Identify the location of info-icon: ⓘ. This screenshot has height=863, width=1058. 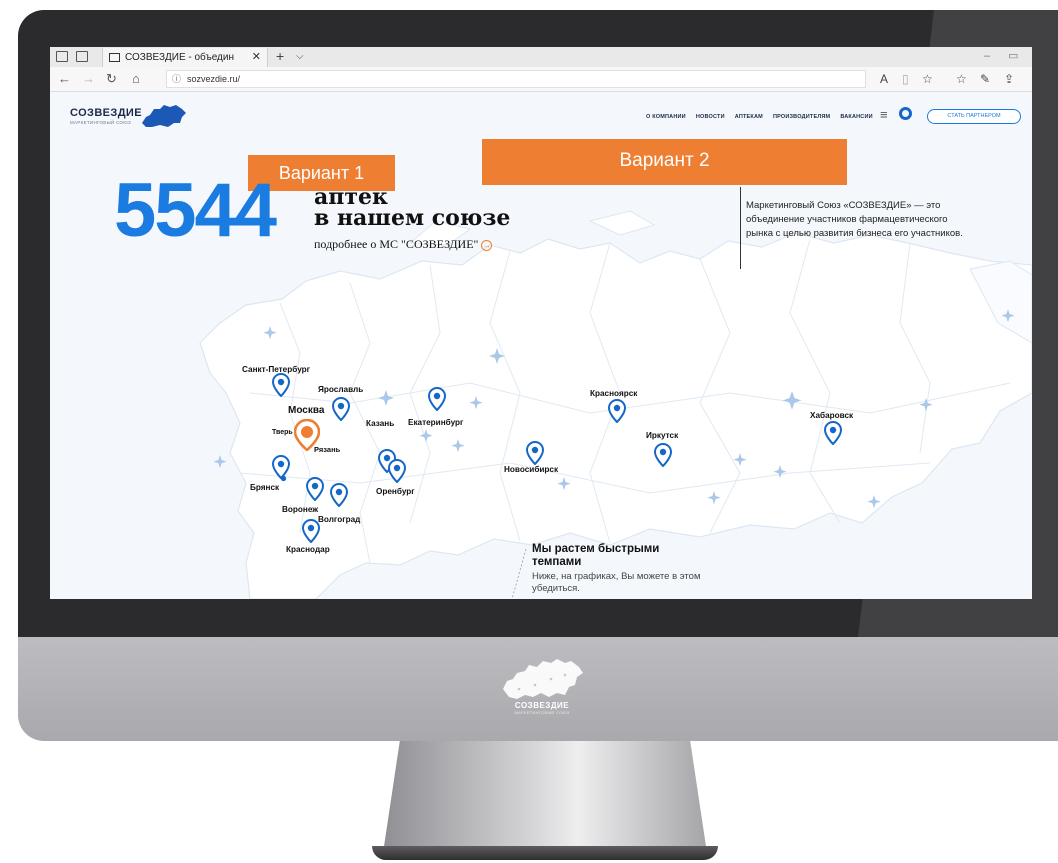
(176, 79).